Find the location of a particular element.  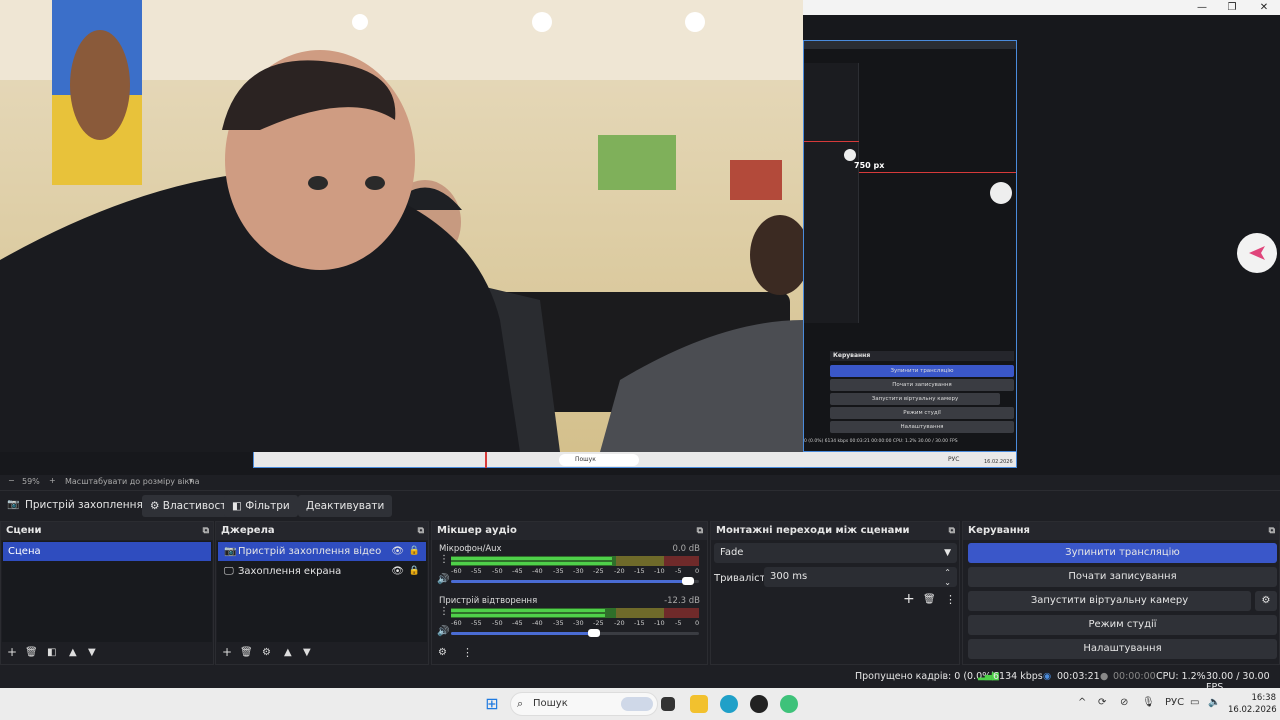

red-guide-line is located at coordinates (486, 459).